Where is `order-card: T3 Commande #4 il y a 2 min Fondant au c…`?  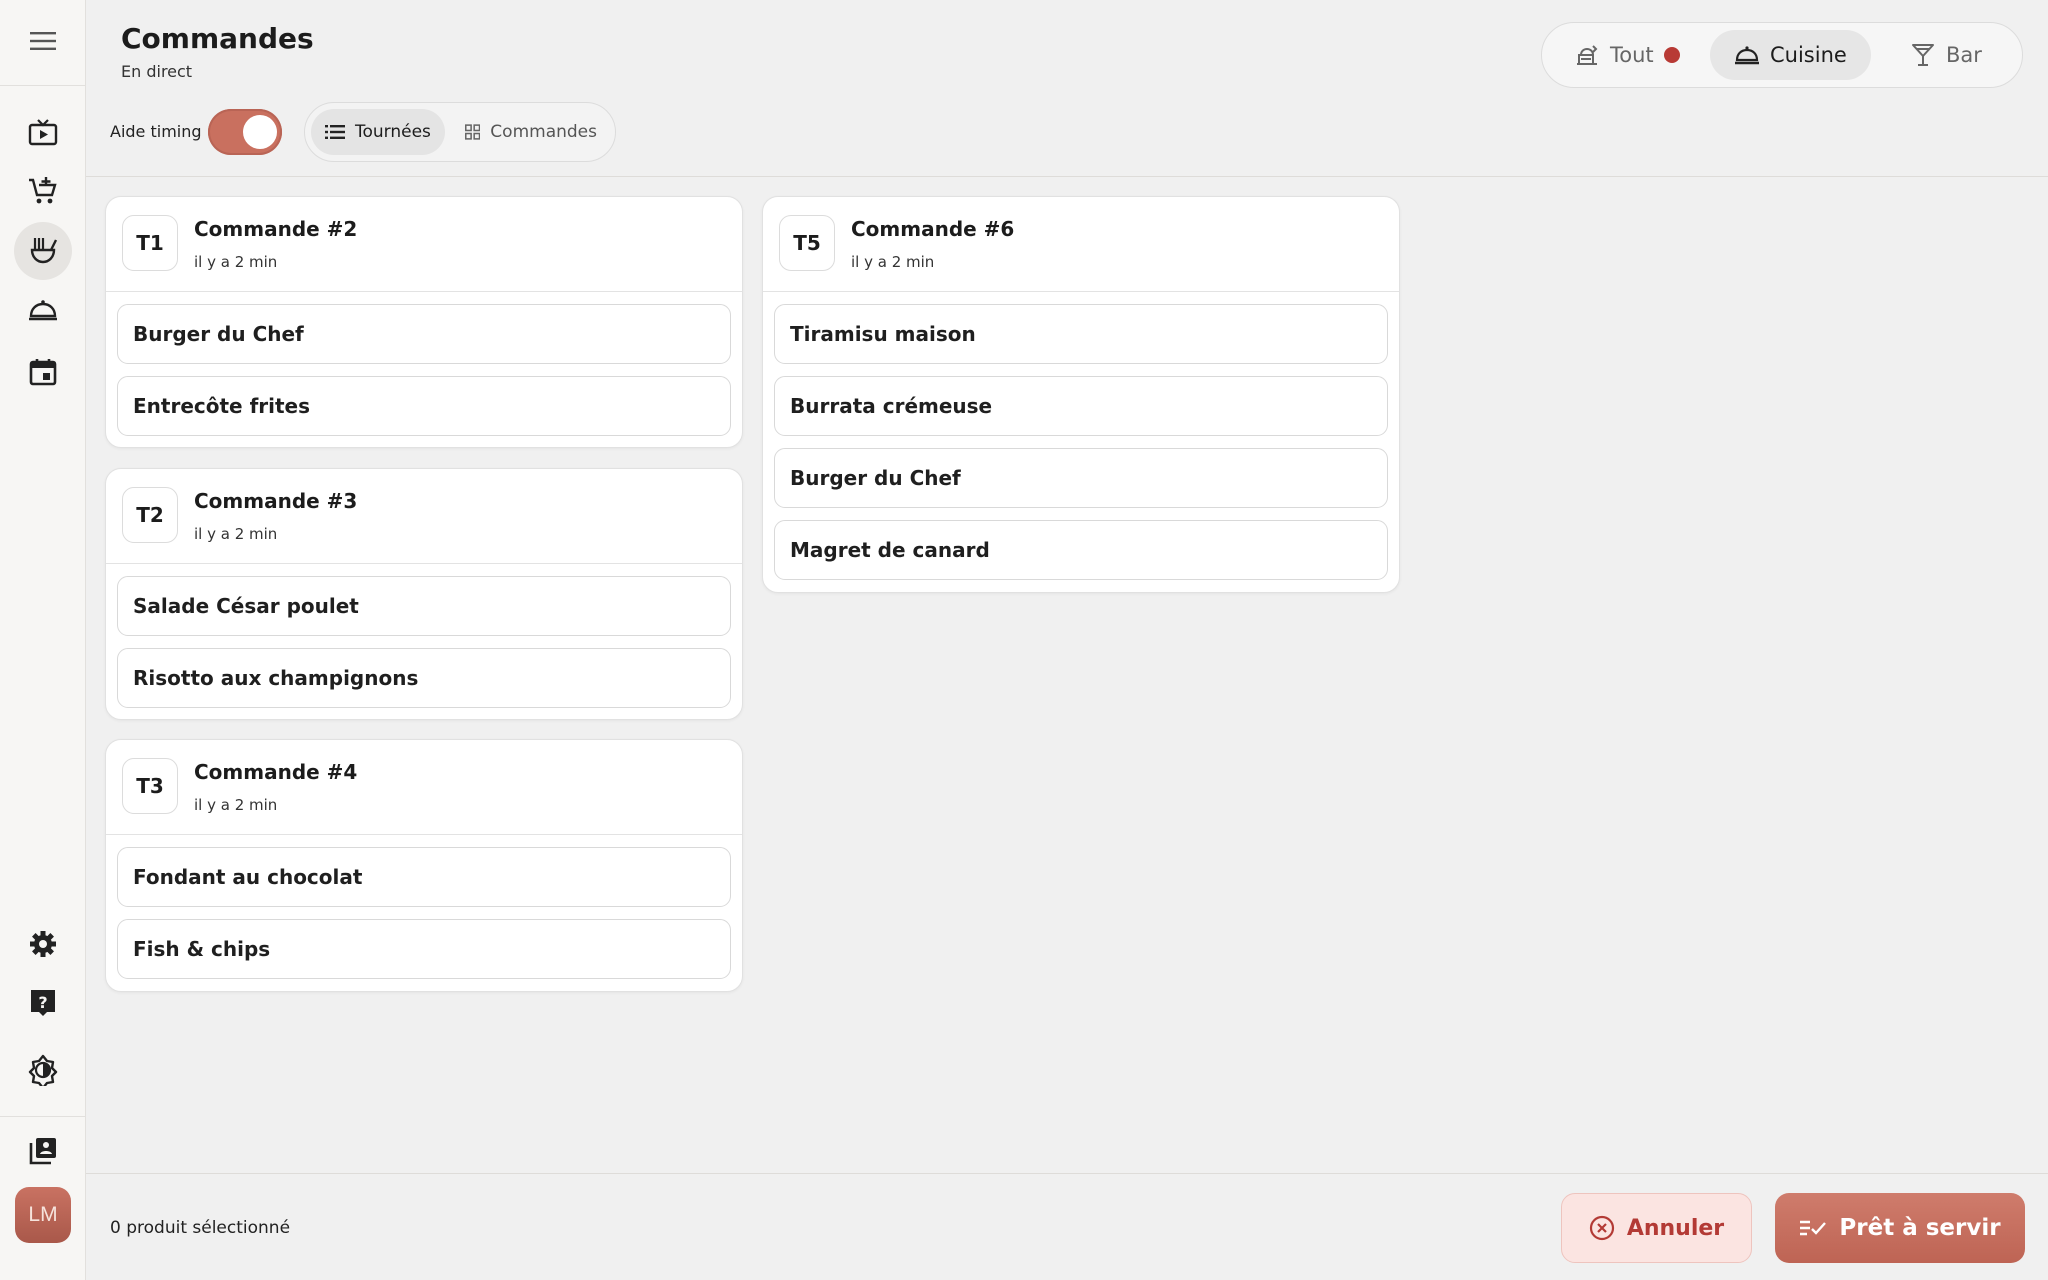 order-card: T3 Commande #4 il y a 2 min Fondant au c… is located at coordinates (424, 865).